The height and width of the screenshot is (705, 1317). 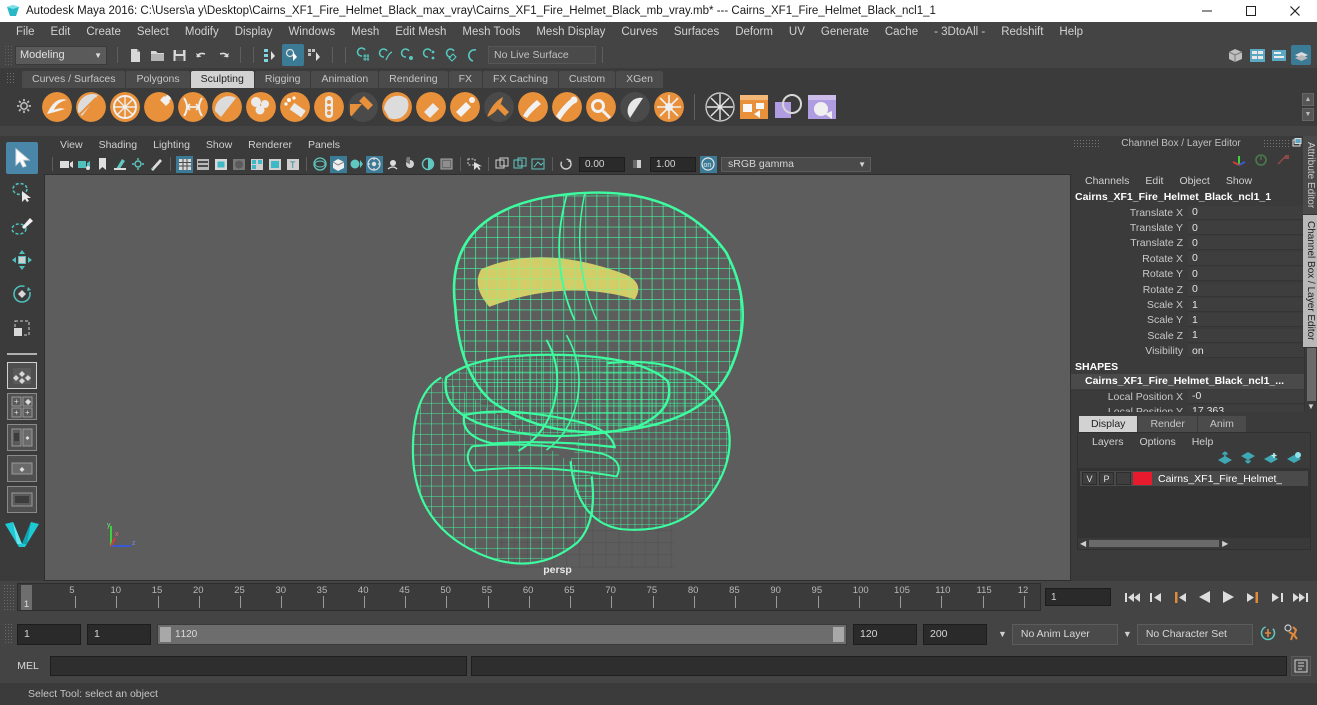 I want to click on maximize-button, so click(x=1251, y=11).